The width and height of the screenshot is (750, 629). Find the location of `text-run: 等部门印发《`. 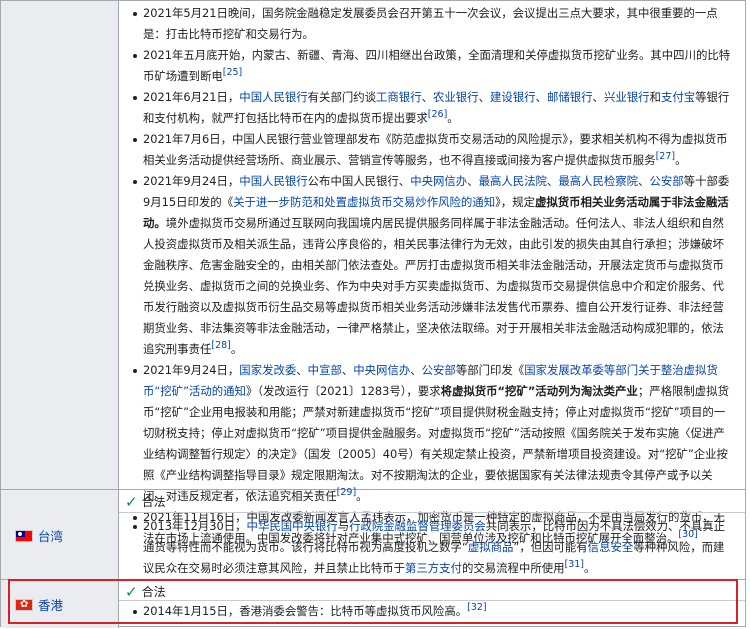

text-run: 等部门印发《 is located at coordinates (490, 370).